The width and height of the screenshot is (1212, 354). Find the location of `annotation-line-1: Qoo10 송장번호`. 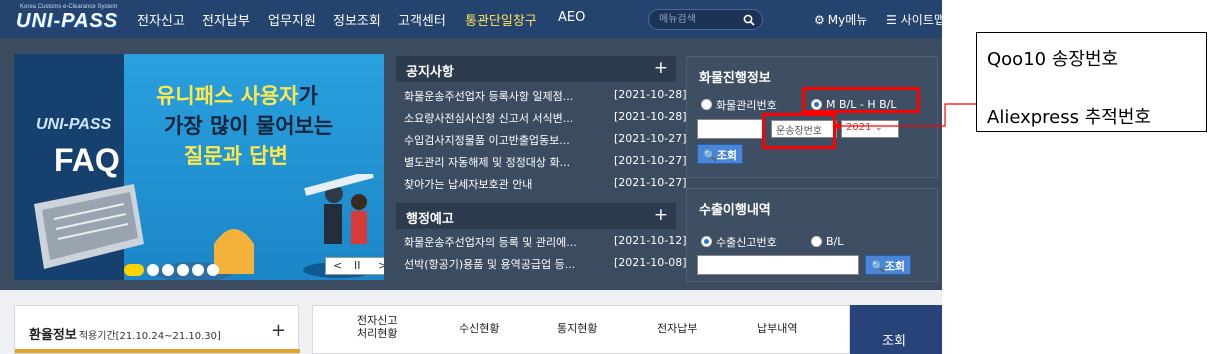

annotation-line-1: Qoo10 송장번호 is located at coordinates (1053, 59).